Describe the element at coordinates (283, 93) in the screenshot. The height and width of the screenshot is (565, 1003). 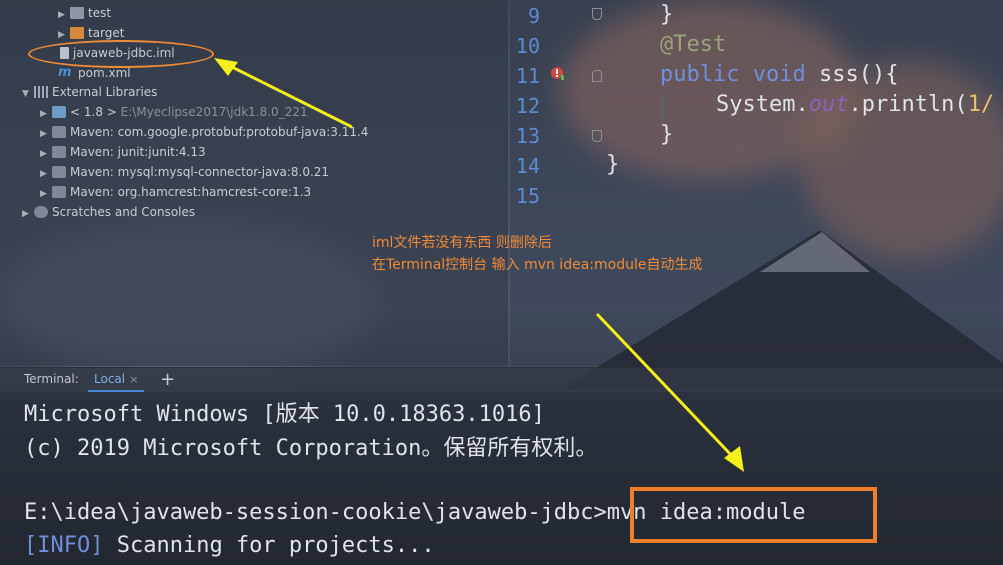
I see `arrow-to-iml` at that location.